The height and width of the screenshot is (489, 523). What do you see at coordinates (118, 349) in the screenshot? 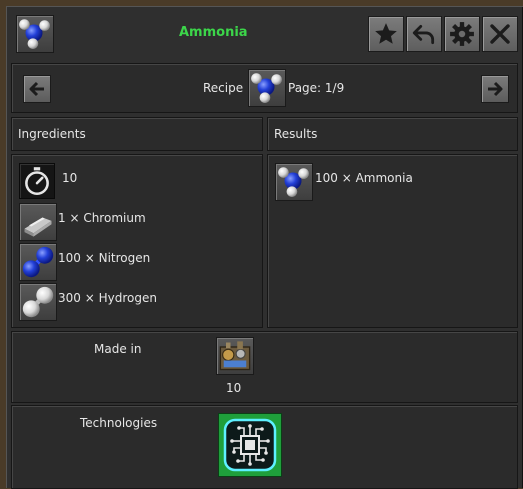
I see `made-in-label: Made in` at bounding box center [118, 349].